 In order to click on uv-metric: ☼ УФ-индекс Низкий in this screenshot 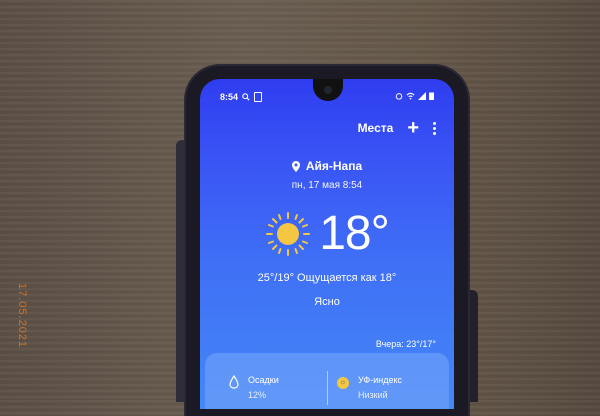, I will do `click(369, 387)`.